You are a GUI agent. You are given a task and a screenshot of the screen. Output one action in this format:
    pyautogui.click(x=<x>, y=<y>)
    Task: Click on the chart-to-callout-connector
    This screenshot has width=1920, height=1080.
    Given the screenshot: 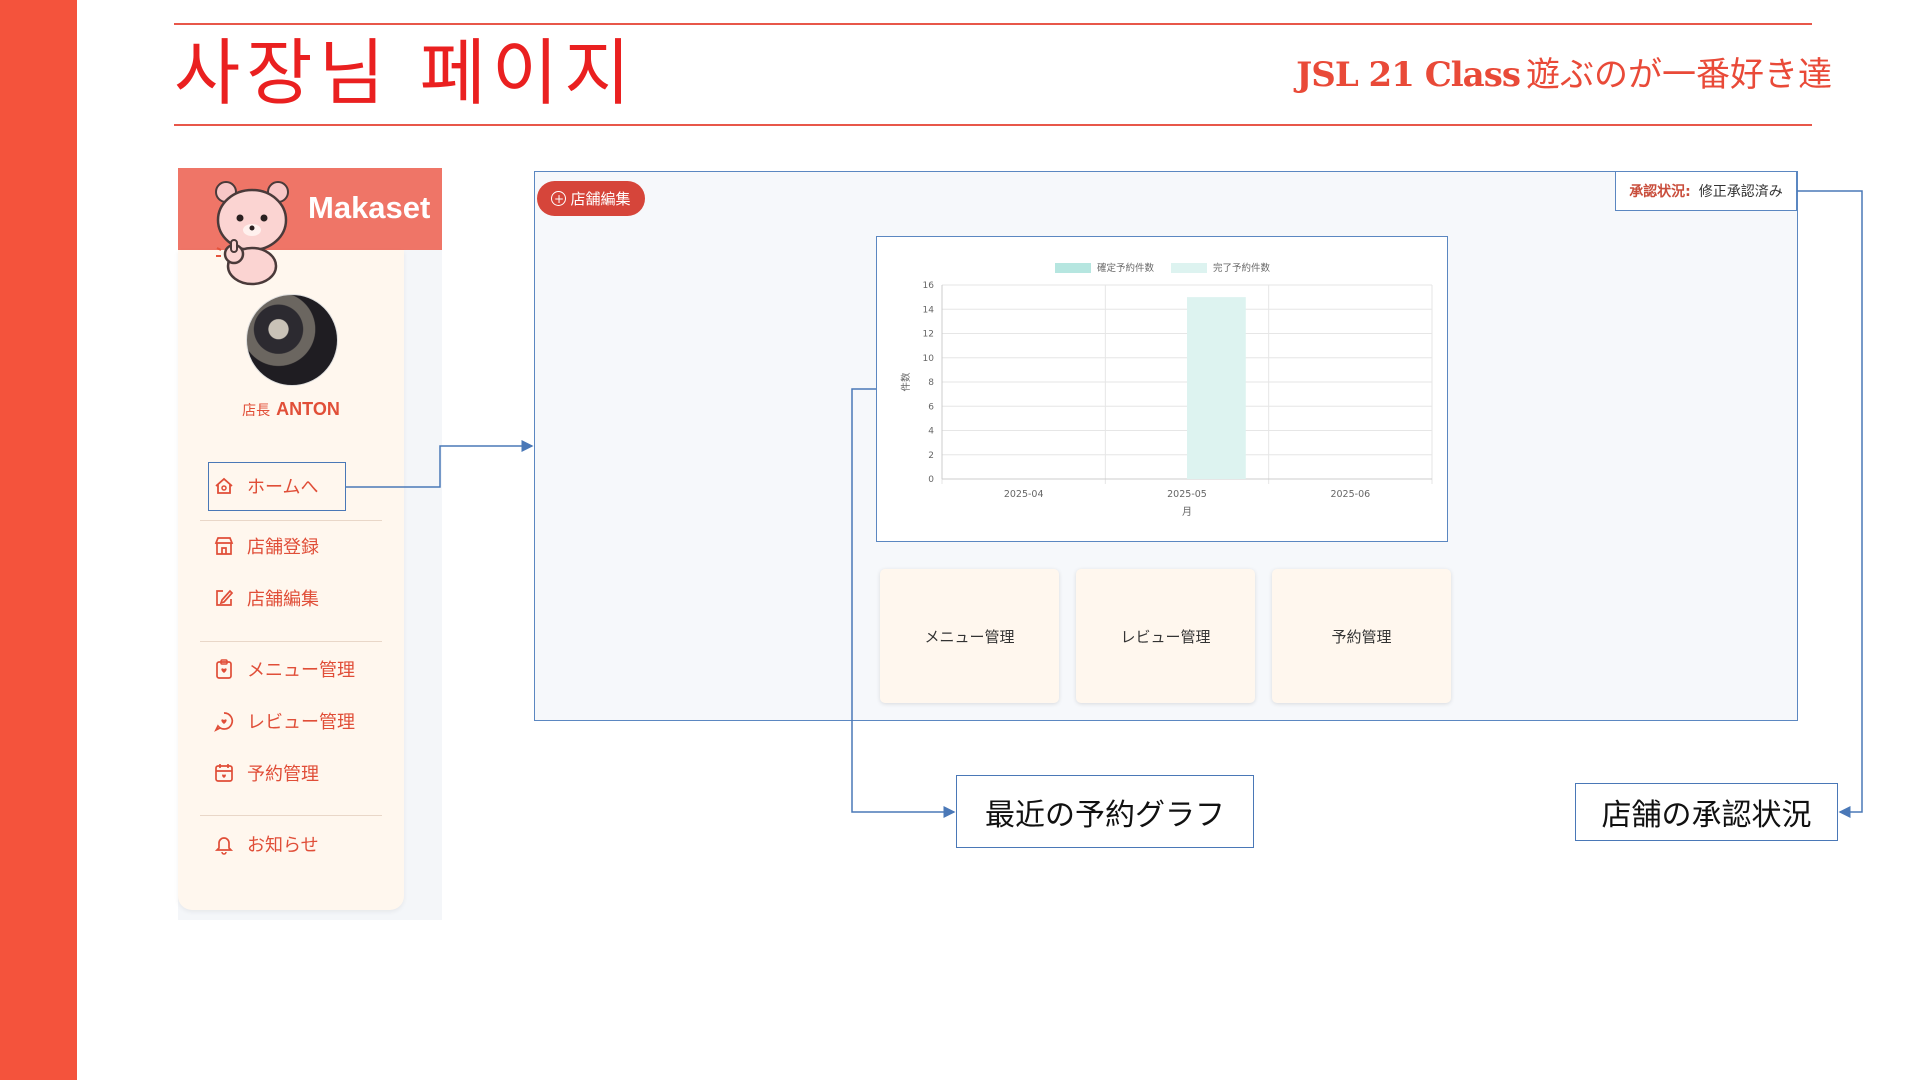 What is the action you would take?
    pyautogui.click(x=903, y=603)
    